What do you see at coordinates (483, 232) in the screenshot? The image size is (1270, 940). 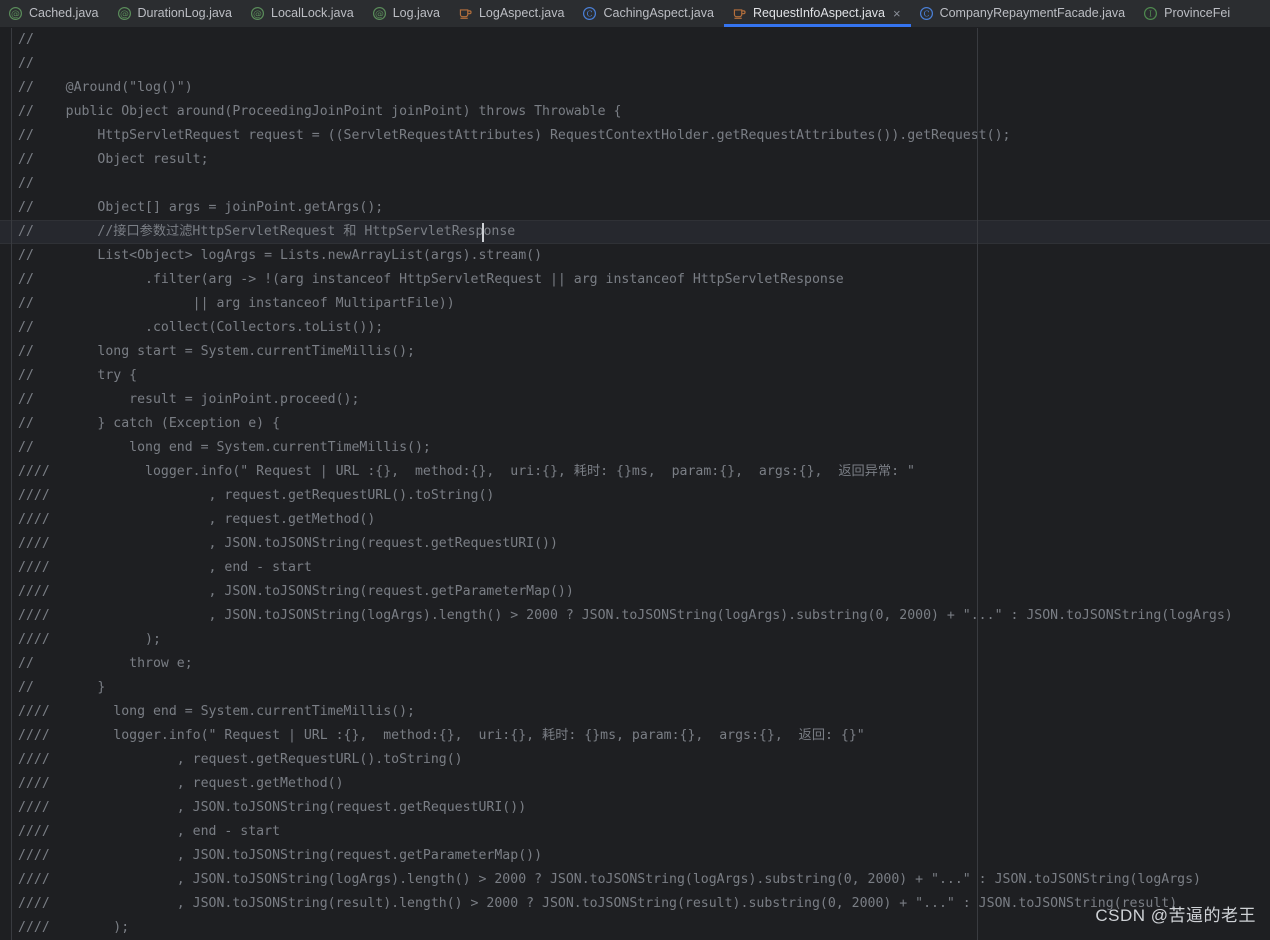 I see `text-caret` at bounding box center [483, 232].